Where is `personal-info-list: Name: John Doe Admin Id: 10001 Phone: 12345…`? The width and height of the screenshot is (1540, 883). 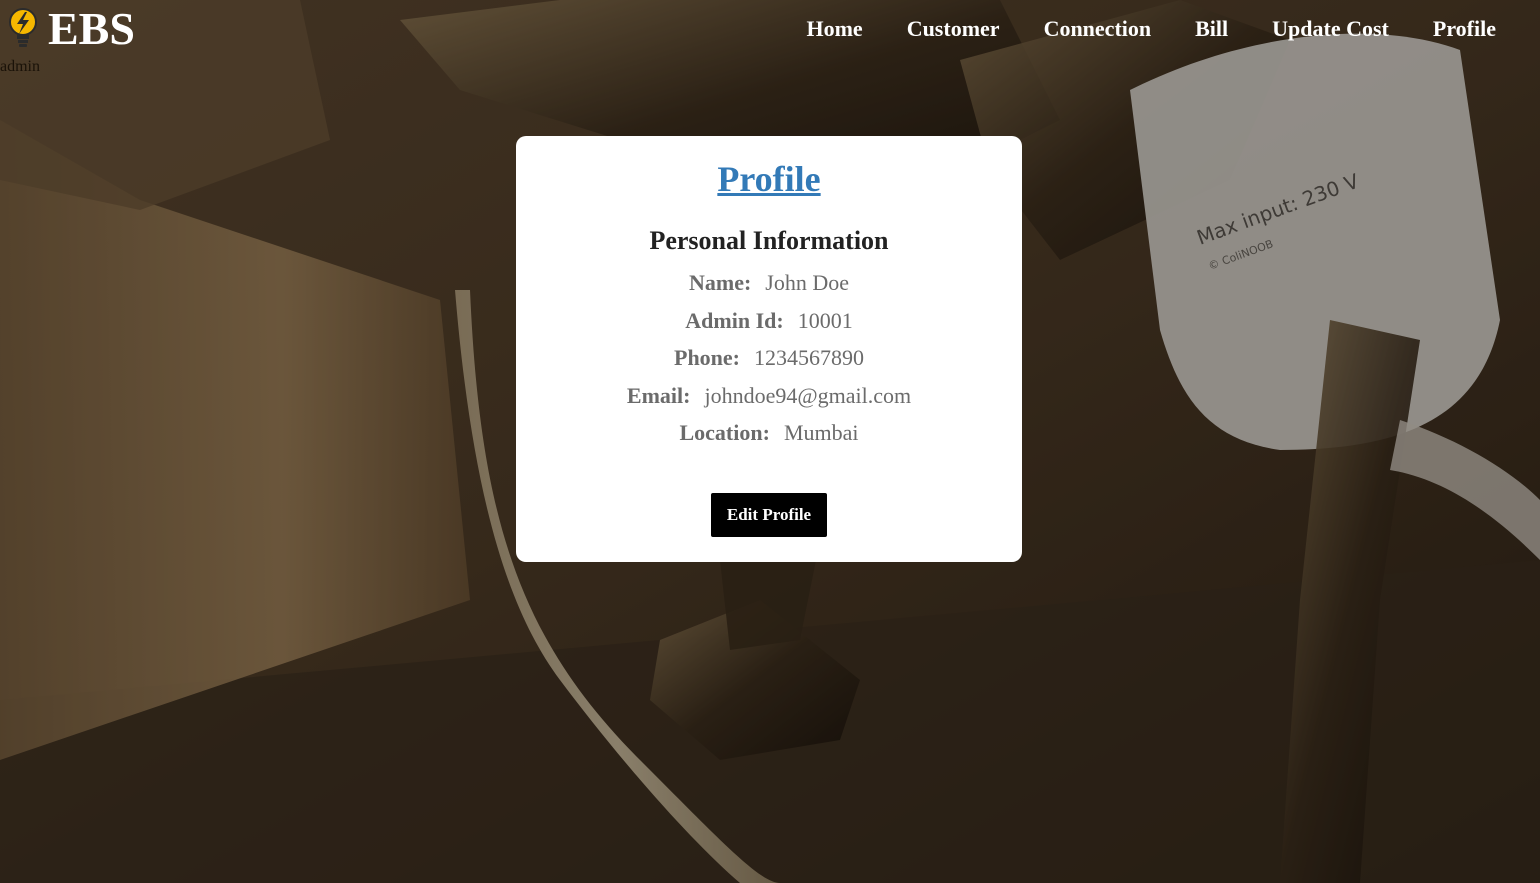
personal-info-list: Name: John Doe Admin Id: 10001 Phone: 12345… is located at coordinates (769, 358).